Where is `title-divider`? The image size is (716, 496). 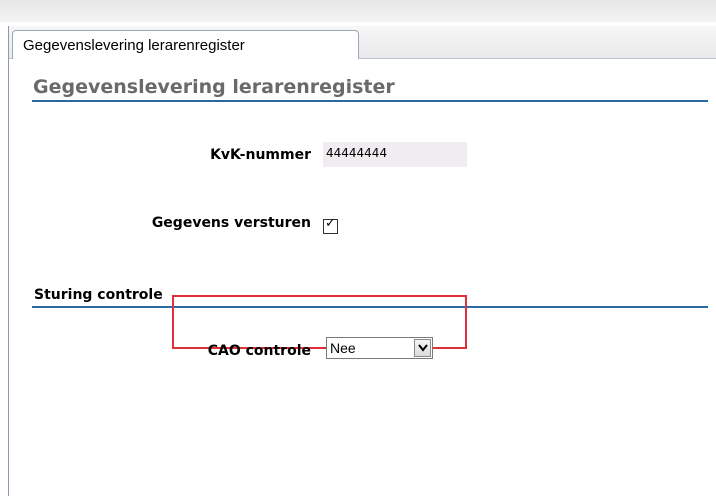 title-divider is located at coordinates (370, 101).